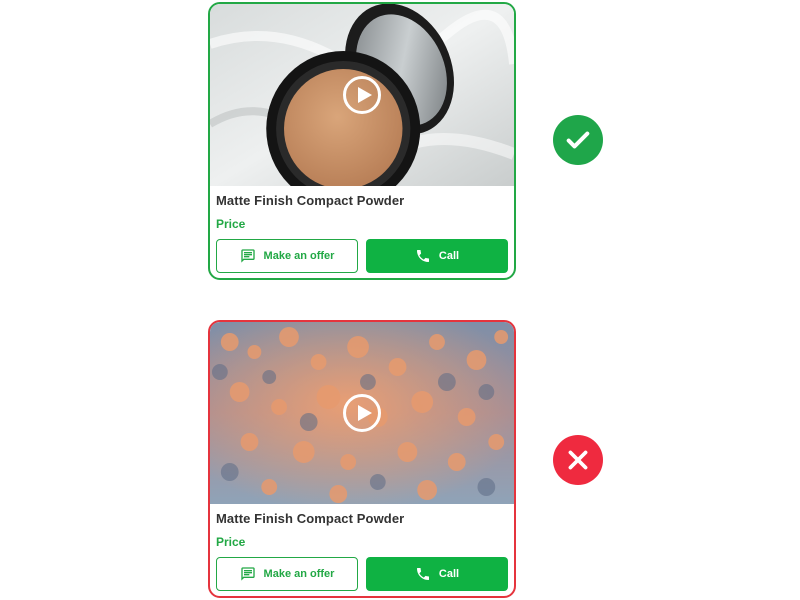 The width and height of the screenshot is (800, 600). Describe the element at coordinates (578, 460) in the screenshot. I see `cross-icon` at that location.